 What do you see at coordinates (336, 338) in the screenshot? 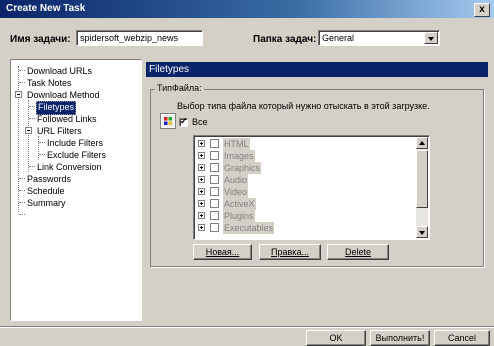
I see `ok-button: OK` at bounding box center [336, 338].